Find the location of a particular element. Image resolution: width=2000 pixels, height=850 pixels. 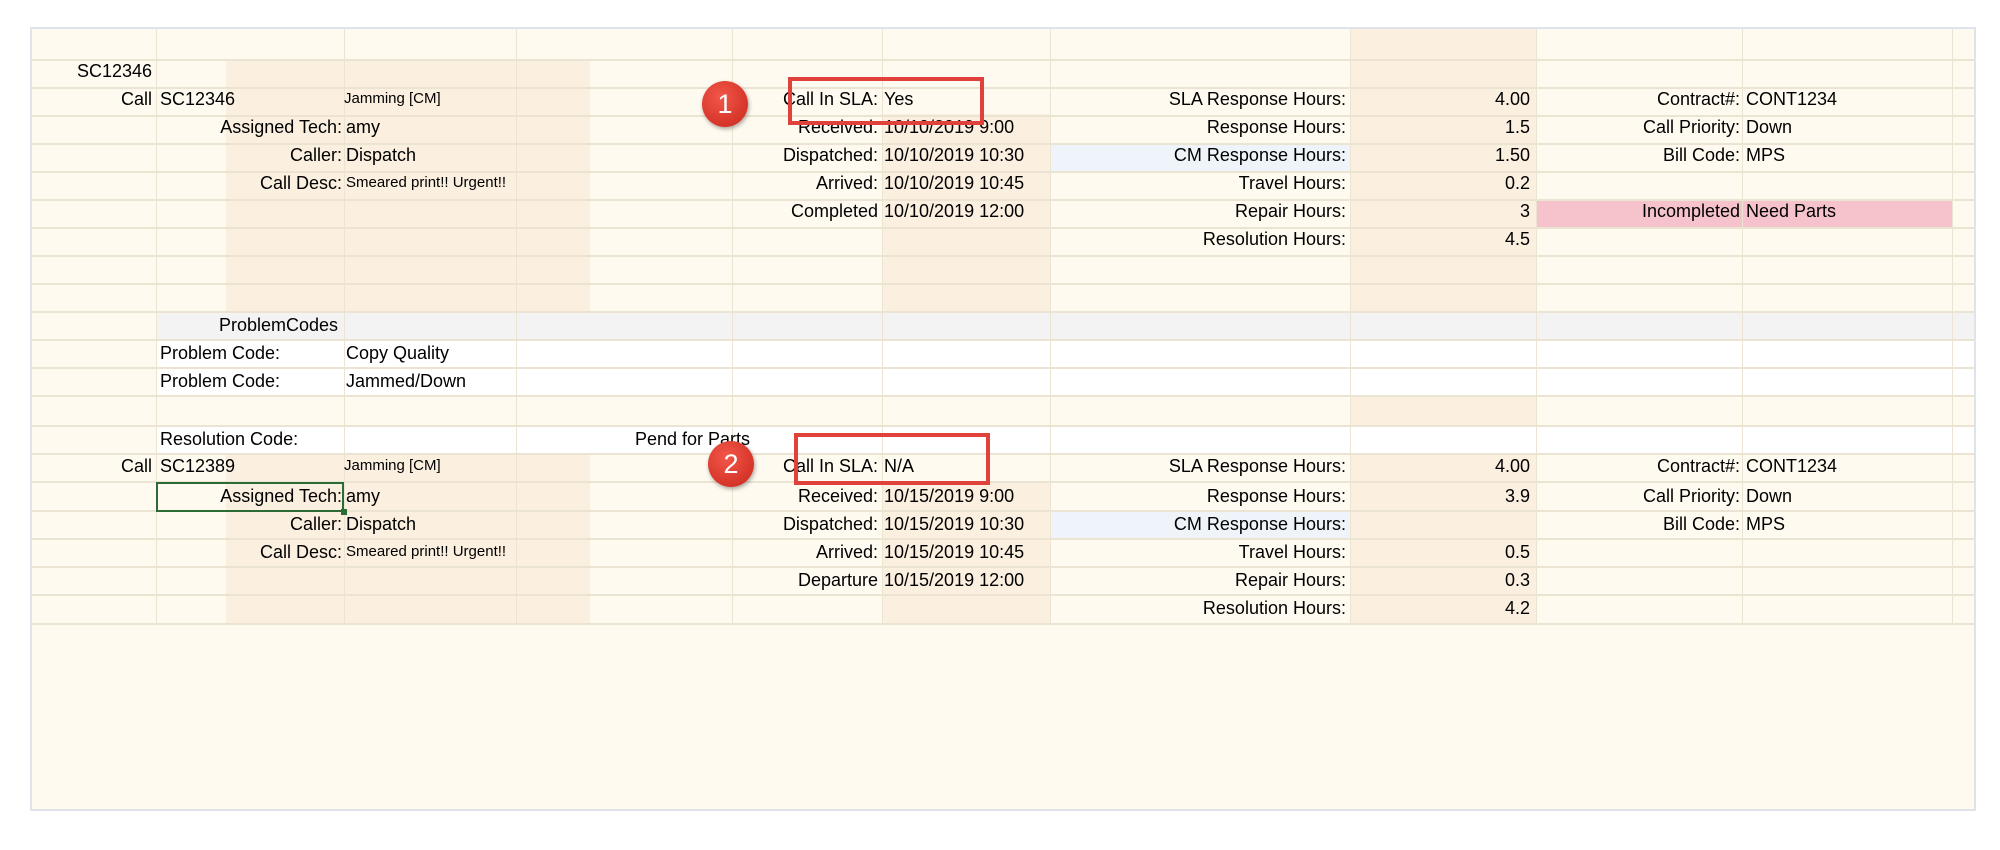

arrived-value: 10/10/2019 10:45 is located at coordinates (954, 183).